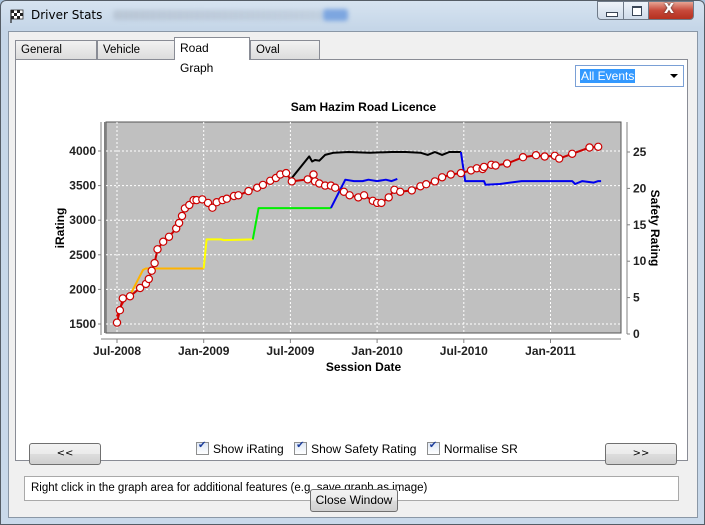 The height and width of the screenshot is (525, 705). What do you see at coordinates (285, 57) in the screenshot?
I see `tab-oval-graph: Oval Graph` at bounding box center [285, 57].